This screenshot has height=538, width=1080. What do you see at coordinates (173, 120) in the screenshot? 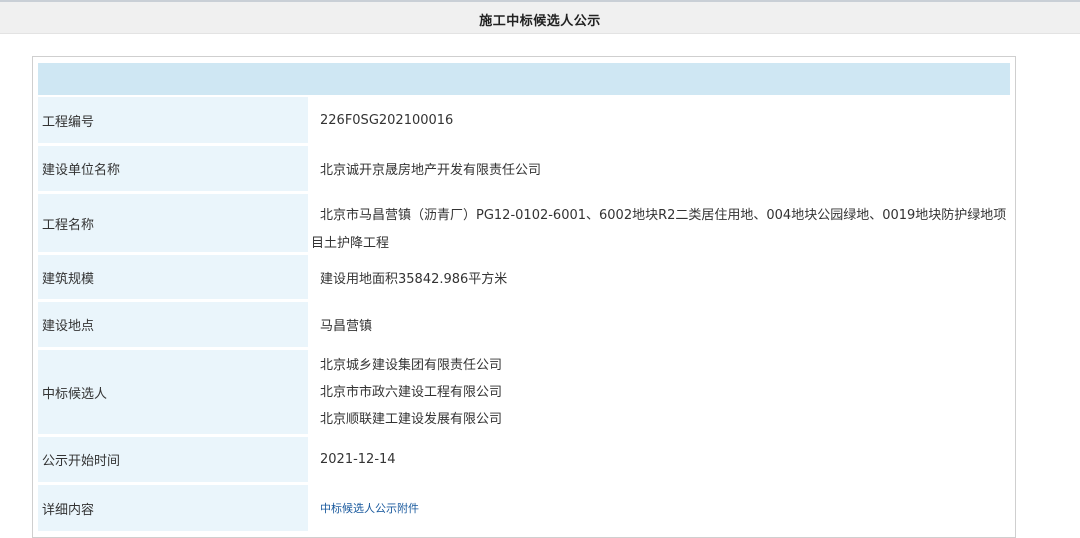
I see `label-project-number: 工程编号` at bounding box center [173, 120].